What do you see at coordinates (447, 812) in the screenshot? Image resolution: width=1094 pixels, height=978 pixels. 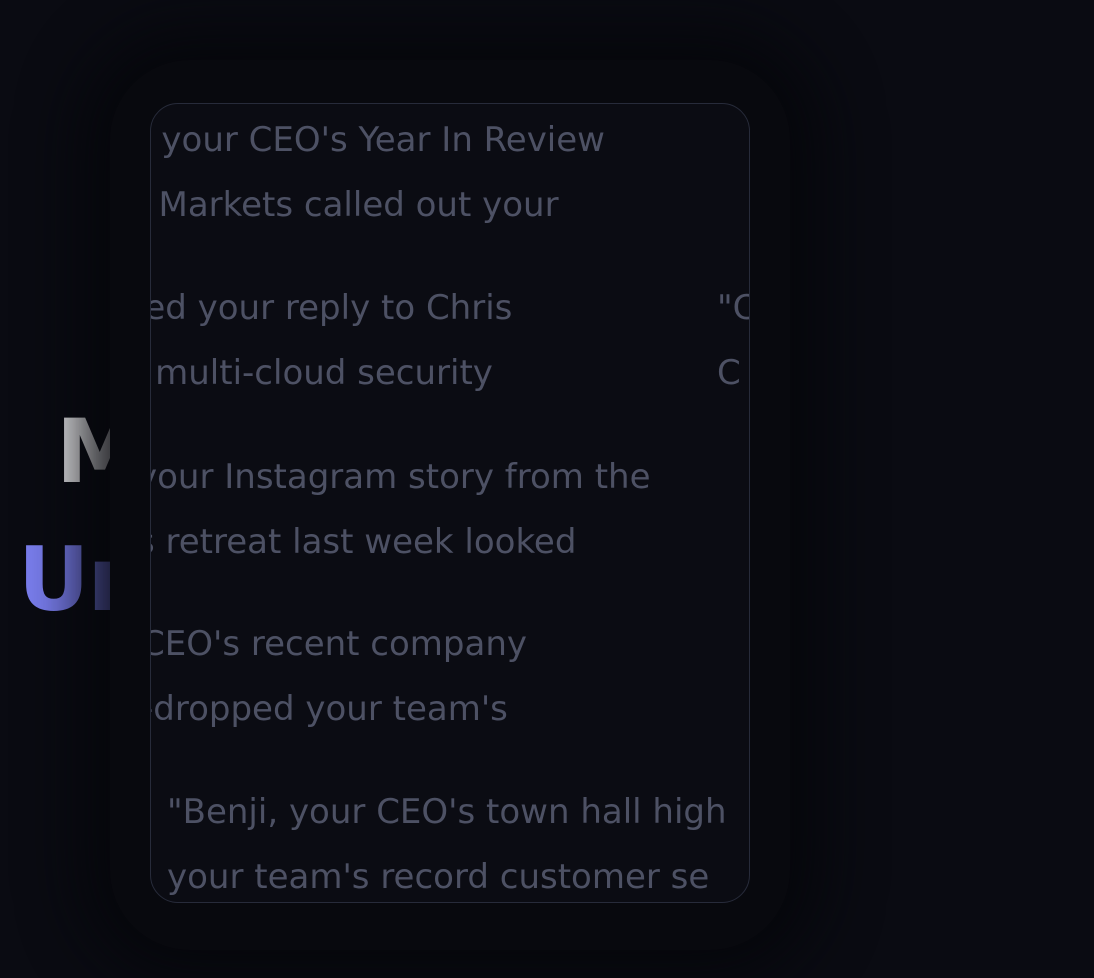 I see `message-line: "Benji, your CEO's town hall high` at bounding box center [447, 812].